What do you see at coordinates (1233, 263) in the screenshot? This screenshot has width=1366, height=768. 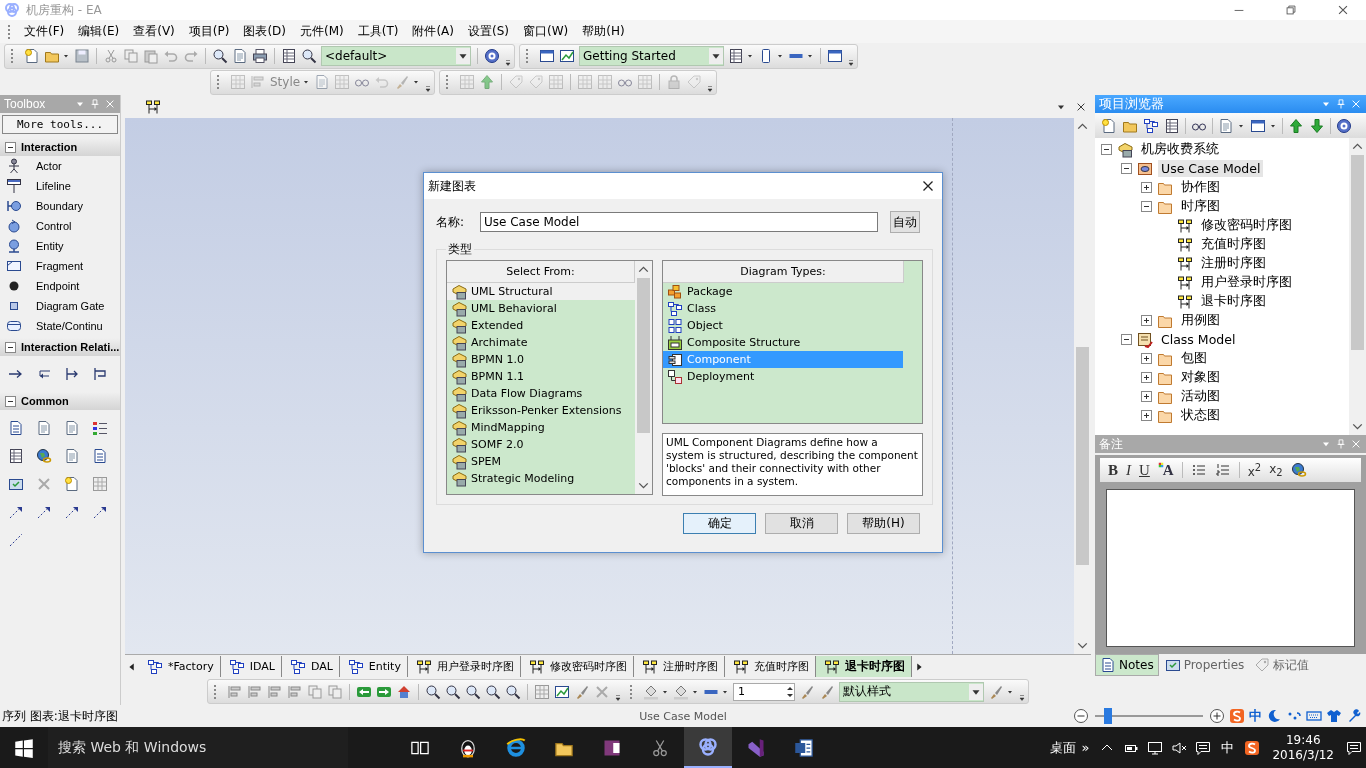 I see `tree-item: 注册时序图` at bounding box center [1233, 263].